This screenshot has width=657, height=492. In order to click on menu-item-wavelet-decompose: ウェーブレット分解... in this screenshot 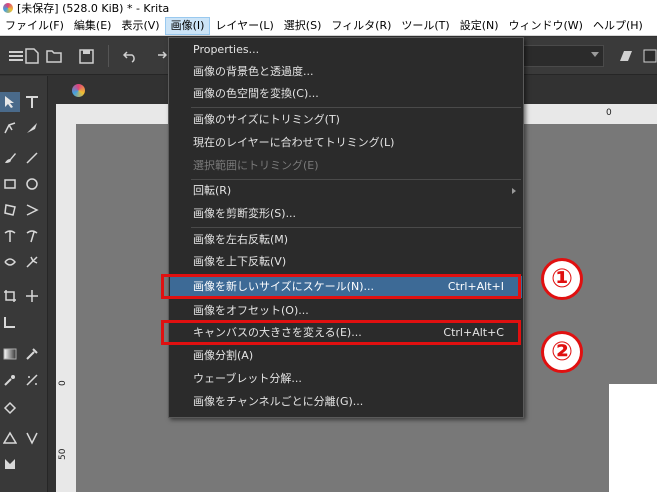, I will do `click(346, 379)`.